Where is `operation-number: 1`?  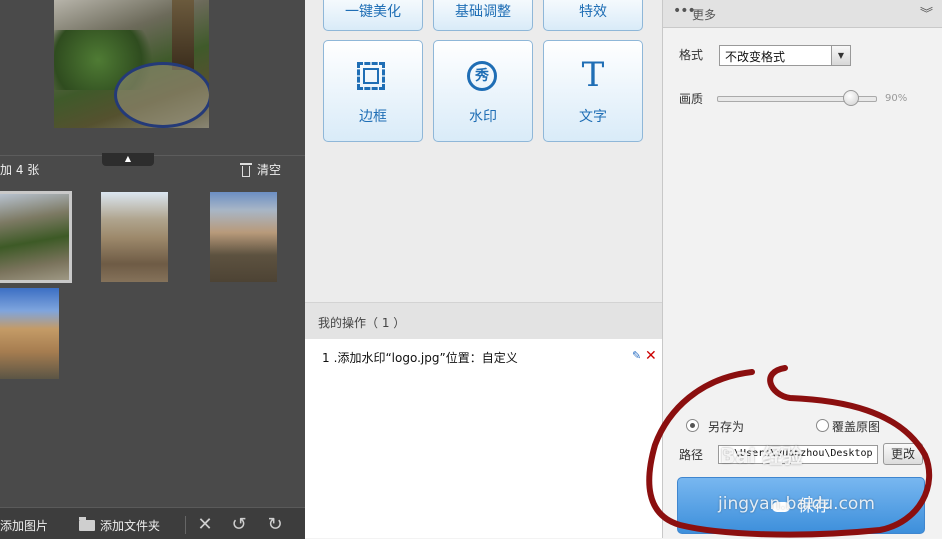
operation-number: 1 is located at coordinates (326, 358).